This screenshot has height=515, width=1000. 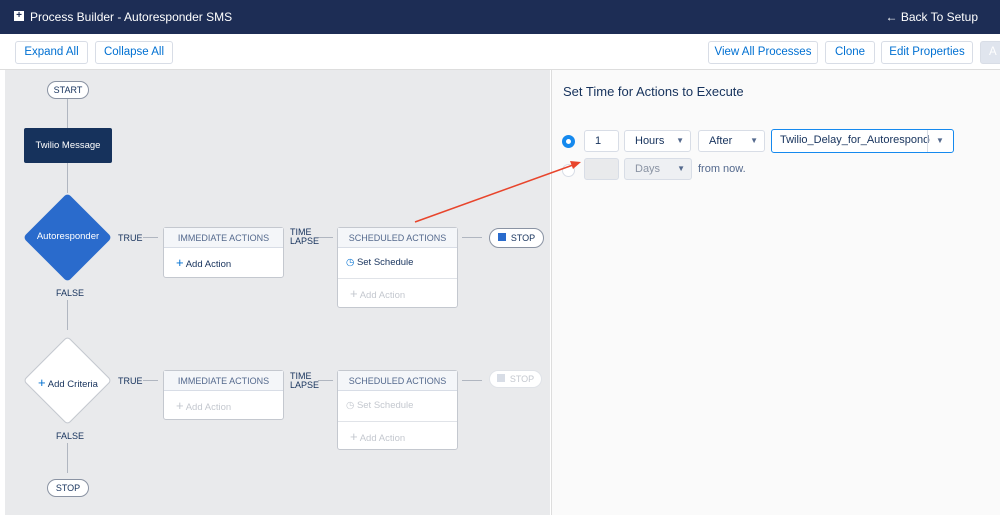 I want to click on annotation-arrow, so click(x=497, y=192).